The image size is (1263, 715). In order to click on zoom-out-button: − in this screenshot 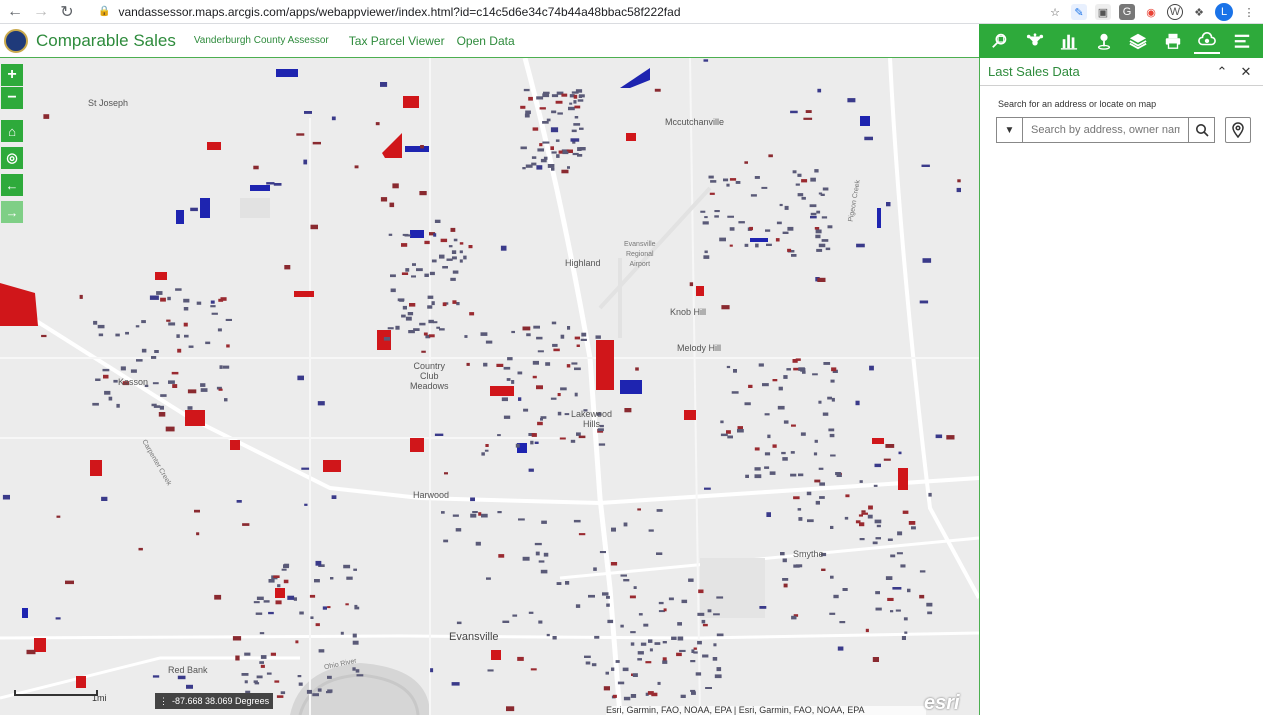, I will do `click(12, 98)`.